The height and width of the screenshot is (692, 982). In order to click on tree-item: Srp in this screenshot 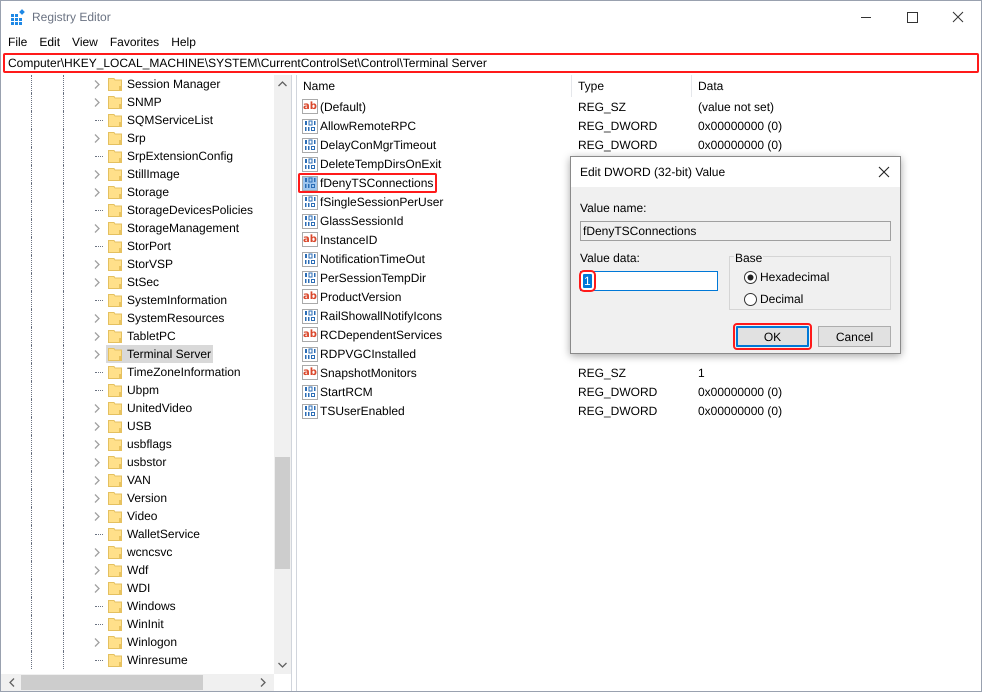, I will do `click(127, 138)`.